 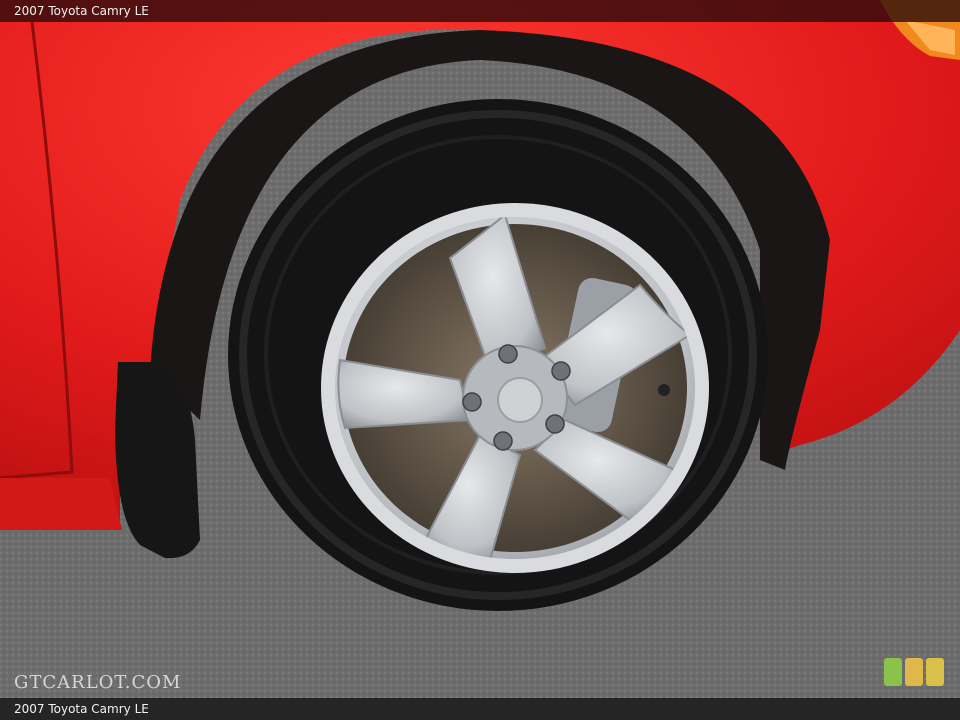 I want to click on logo-block-green, so click(x=893, y=672).